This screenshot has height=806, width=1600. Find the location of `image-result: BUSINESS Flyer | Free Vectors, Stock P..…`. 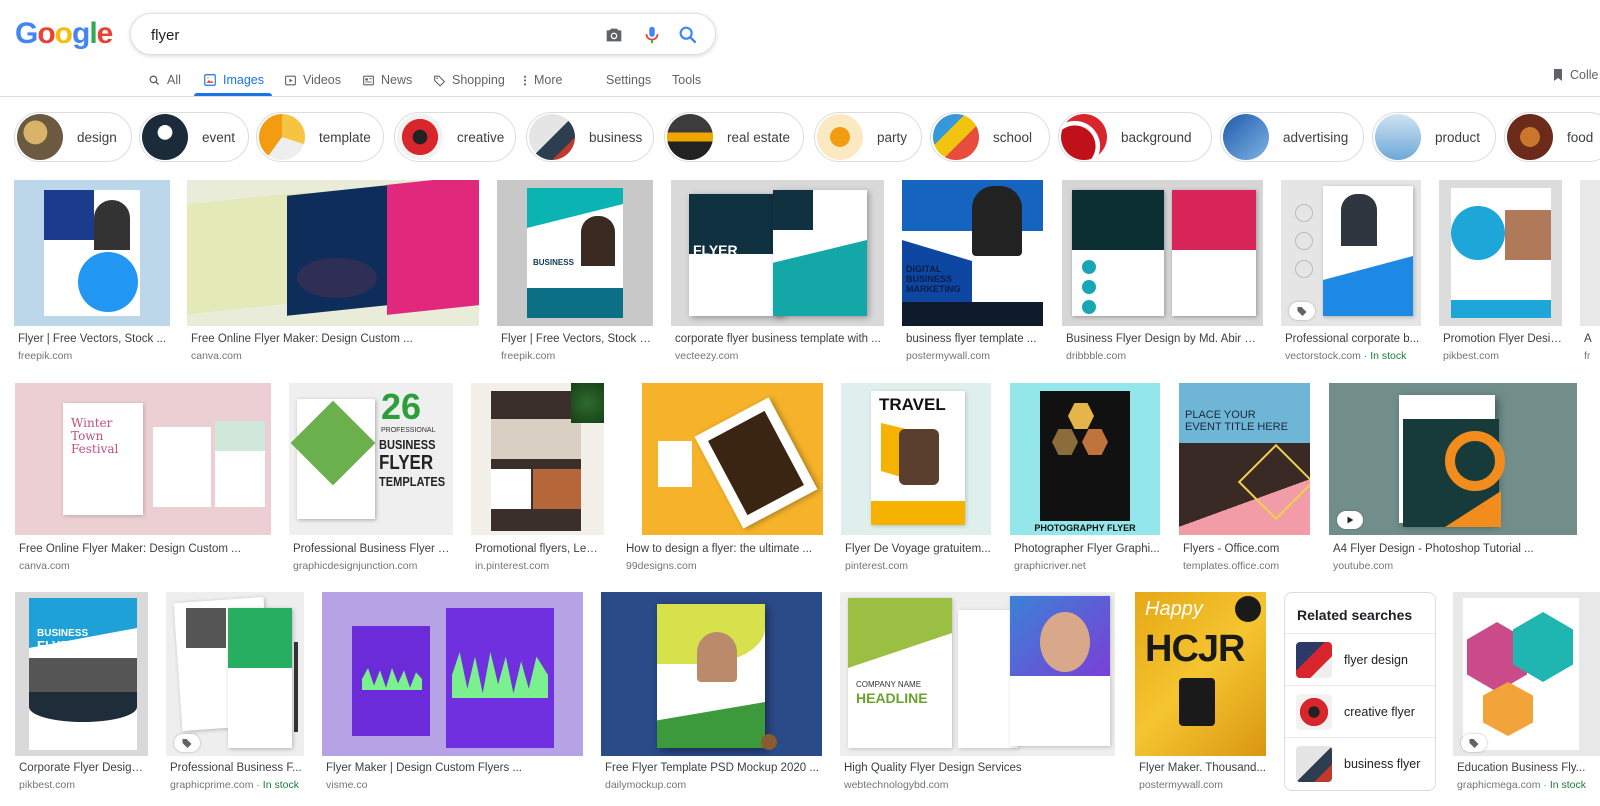

image-result: BUSINESS Flyer | Free Vectors, Stock P..… is located at coordinates (575, 271).